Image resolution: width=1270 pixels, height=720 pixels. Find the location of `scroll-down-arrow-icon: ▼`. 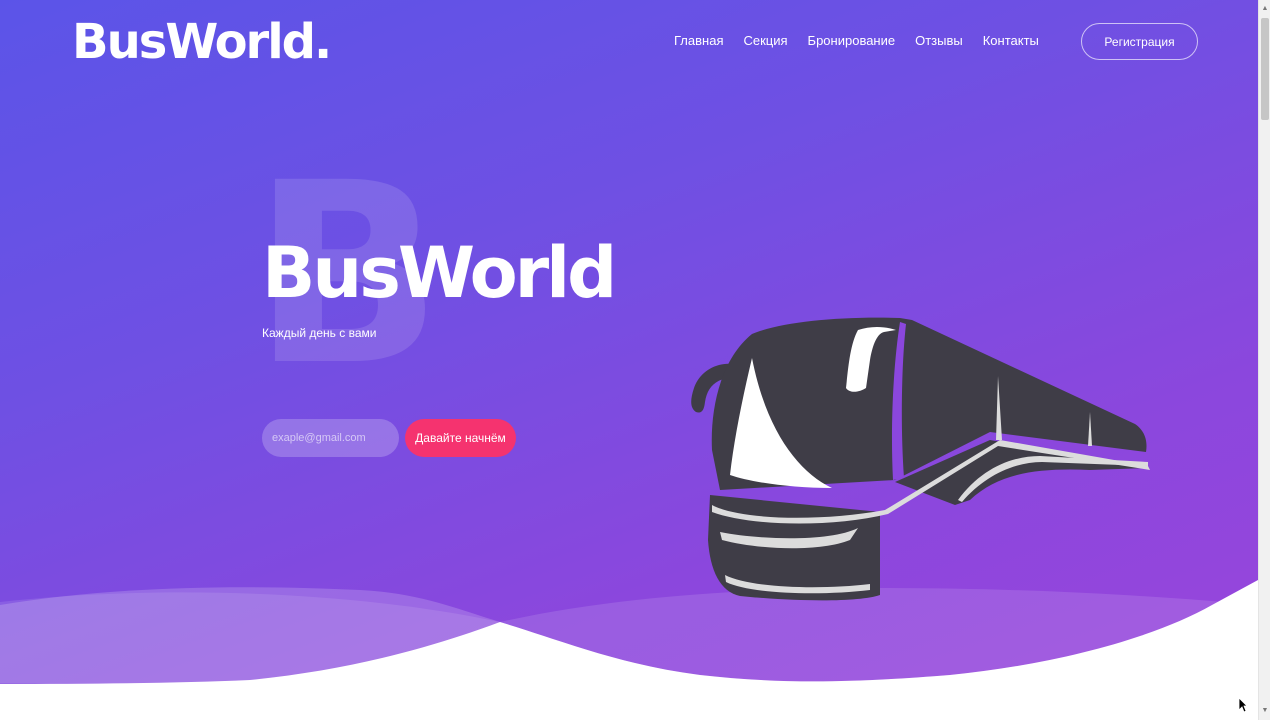

scroll-down-arrow-icon: ▼ is located at coordinates (1264, 711).